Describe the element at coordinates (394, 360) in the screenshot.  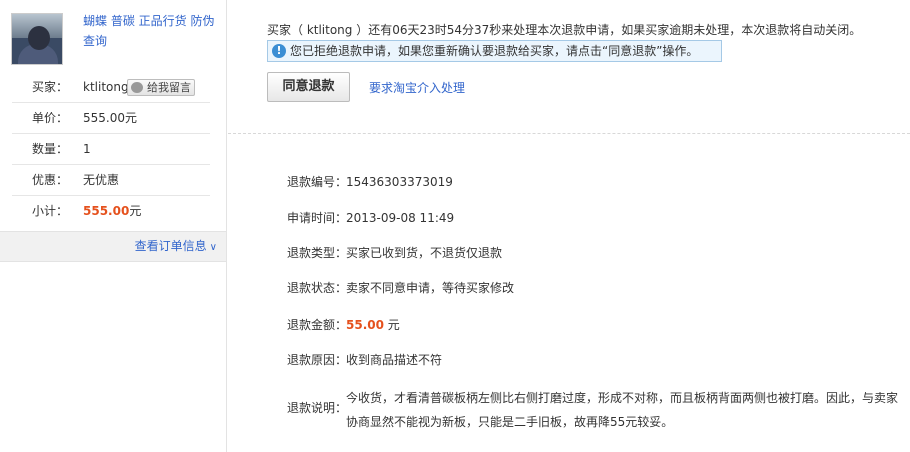
I see `refund-reason-value: 收到商品描述不符` at that location.